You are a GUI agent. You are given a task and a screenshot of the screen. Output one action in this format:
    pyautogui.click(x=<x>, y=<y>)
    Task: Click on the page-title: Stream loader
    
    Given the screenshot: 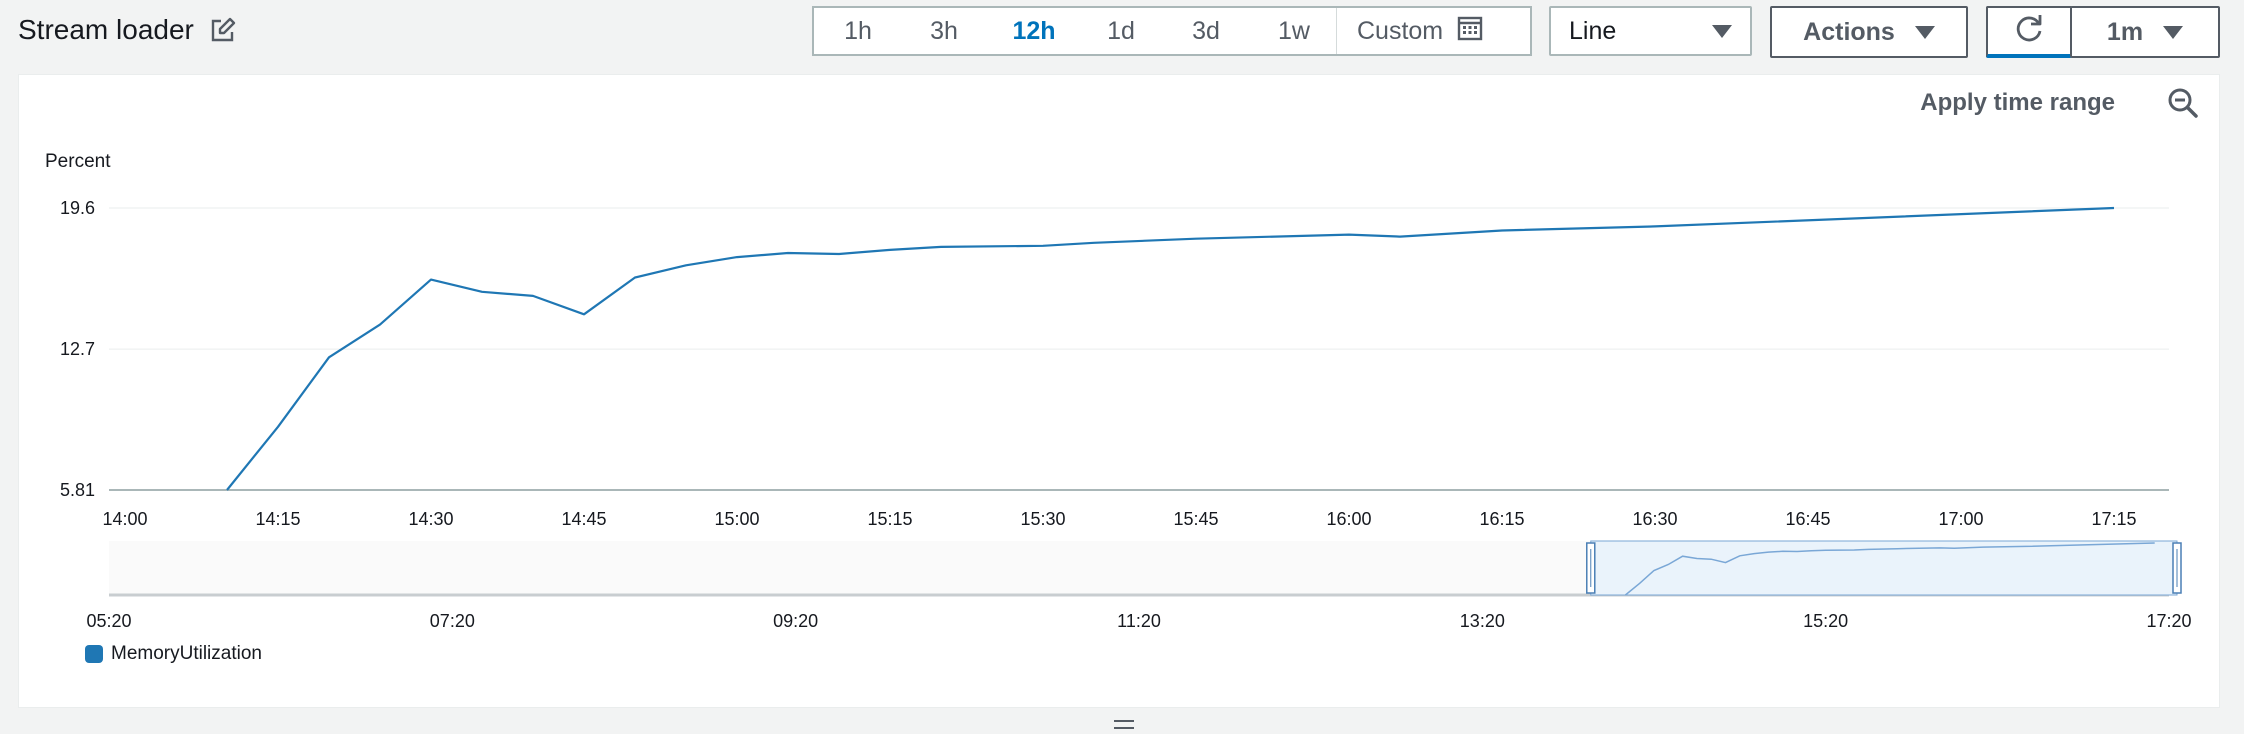 What is the action you would take?
    pyautogui.click(x=127, y=30)
    